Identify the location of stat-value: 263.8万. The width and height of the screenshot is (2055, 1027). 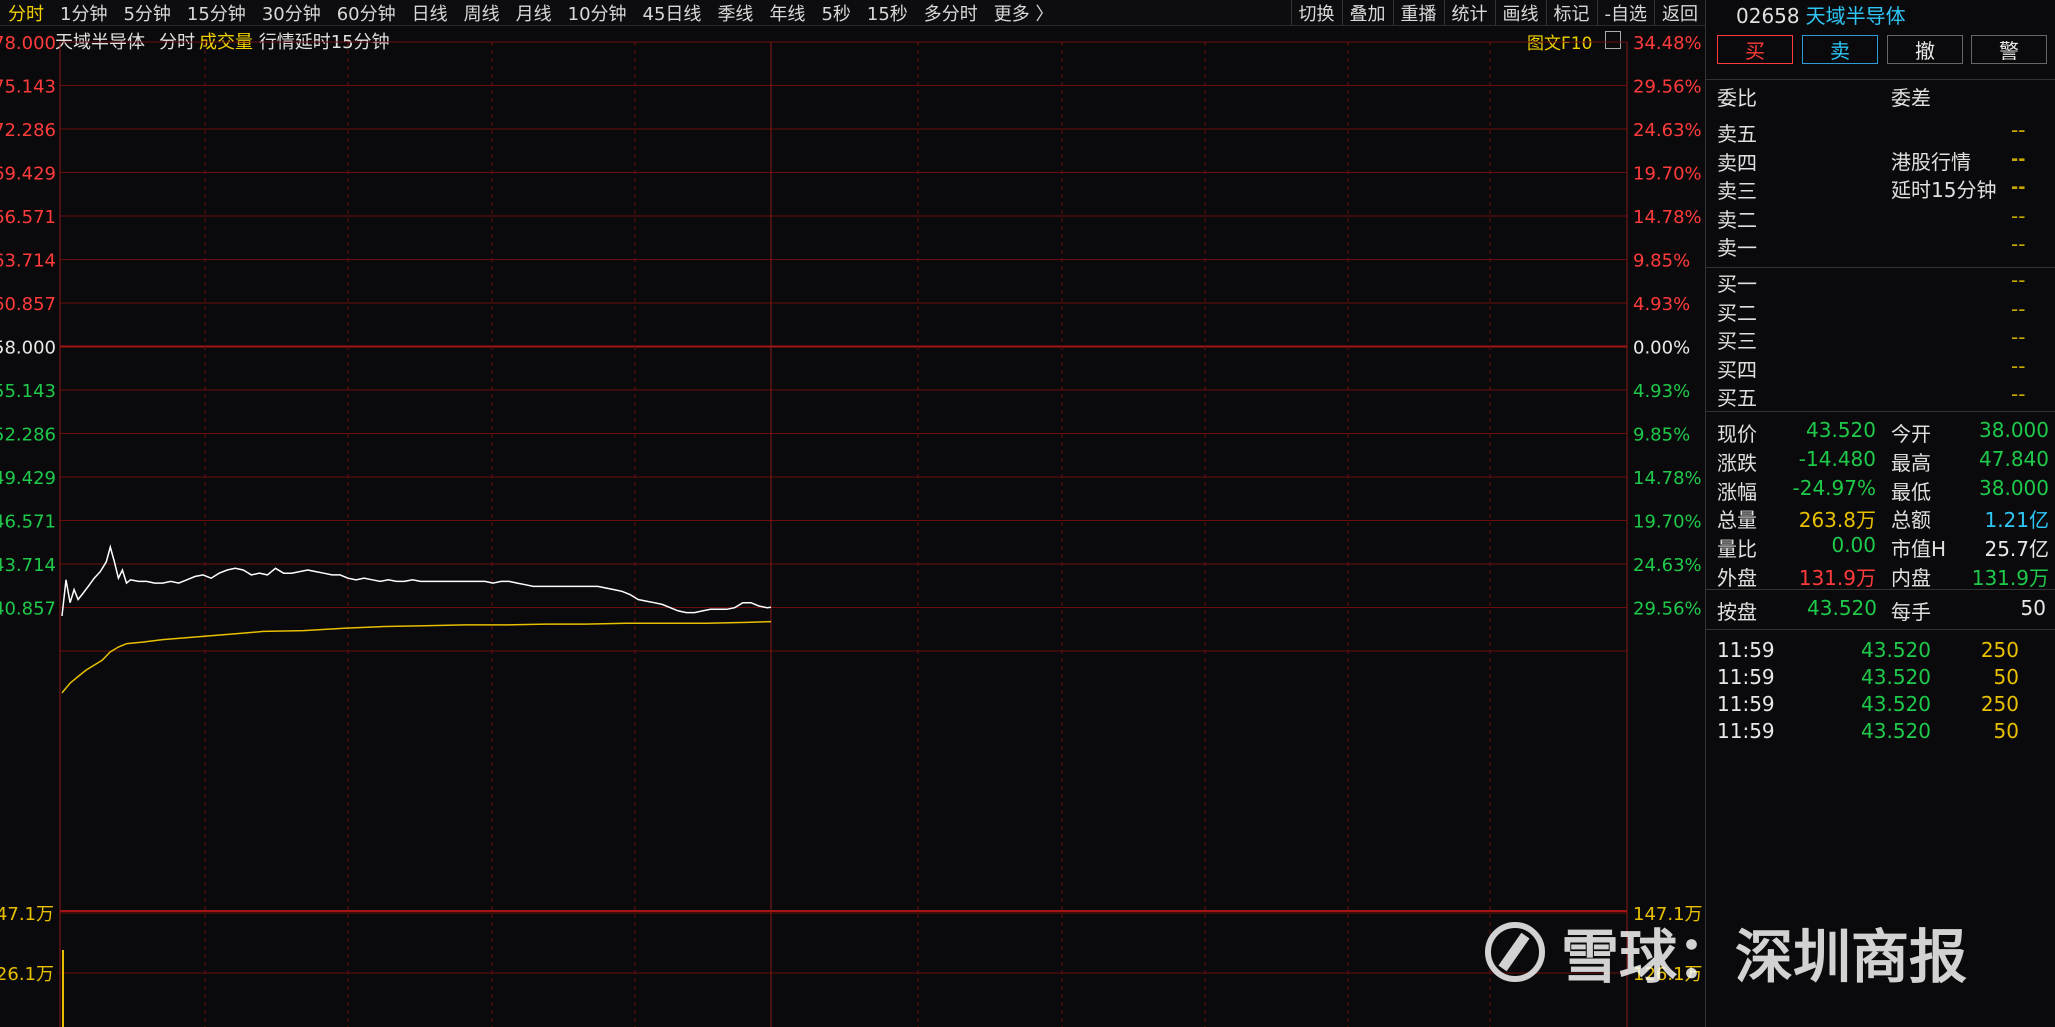
(1837, 520).